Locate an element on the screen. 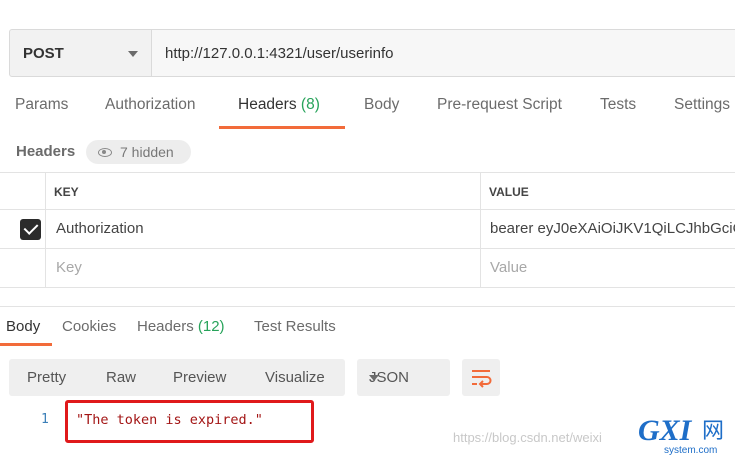 Image resolution: width=735 pixels, height=457 pixels. tab-body: Body is located at coordinates (381, 105).